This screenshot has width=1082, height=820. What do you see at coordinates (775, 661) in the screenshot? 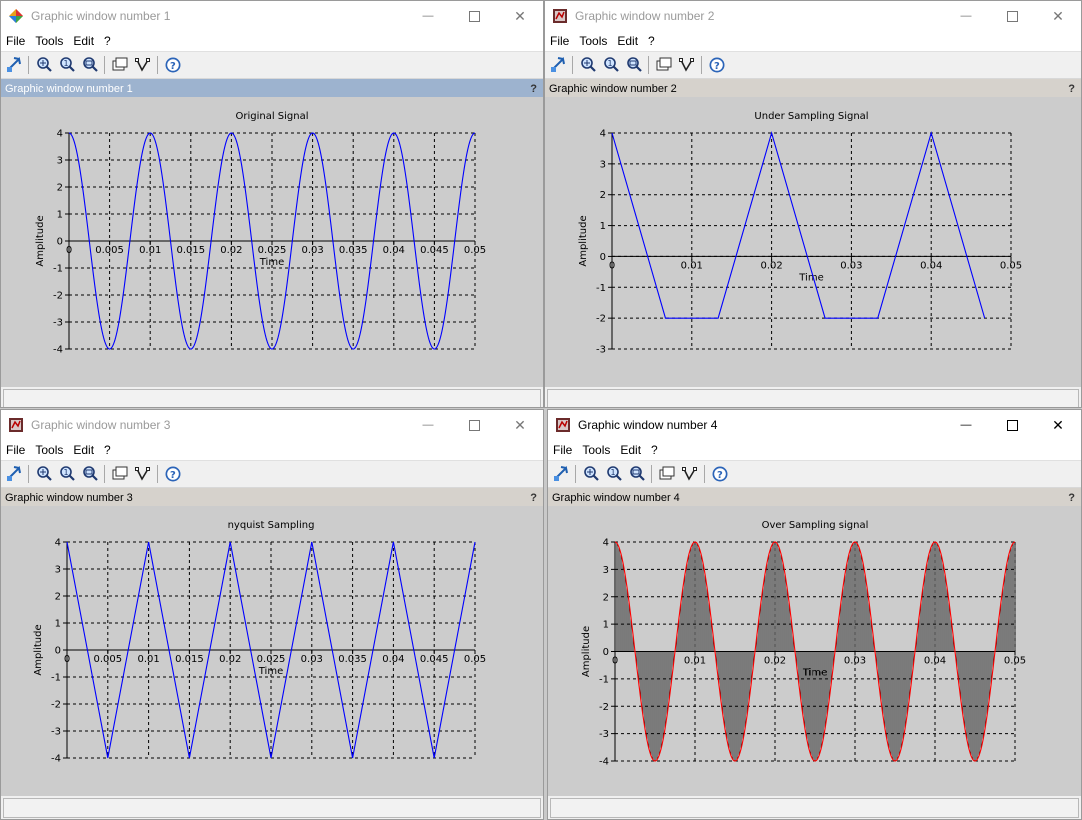
I see `x-tick-label: 0.02` at bounding box center [775, 661].